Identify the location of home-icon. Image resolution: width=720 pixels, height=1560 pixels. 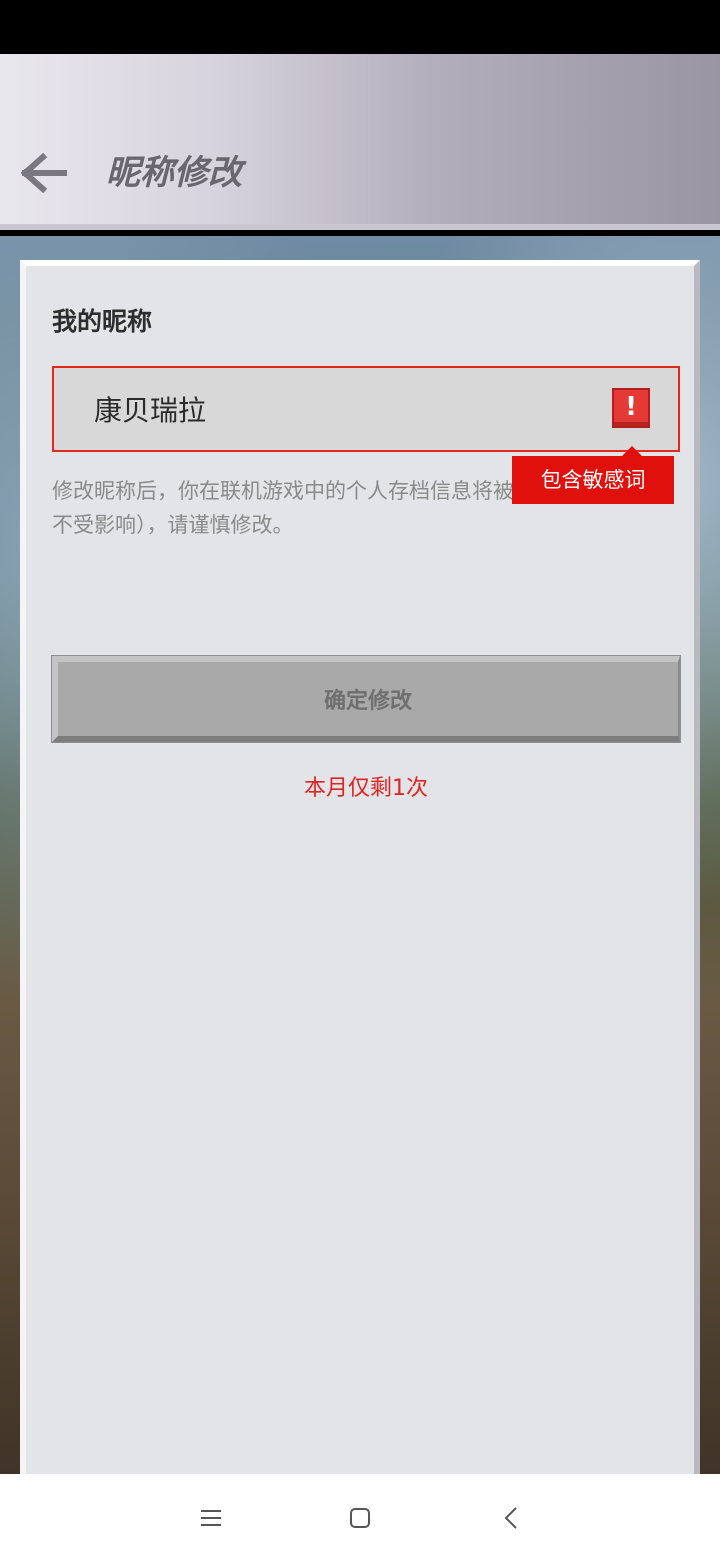
(360, 1518).